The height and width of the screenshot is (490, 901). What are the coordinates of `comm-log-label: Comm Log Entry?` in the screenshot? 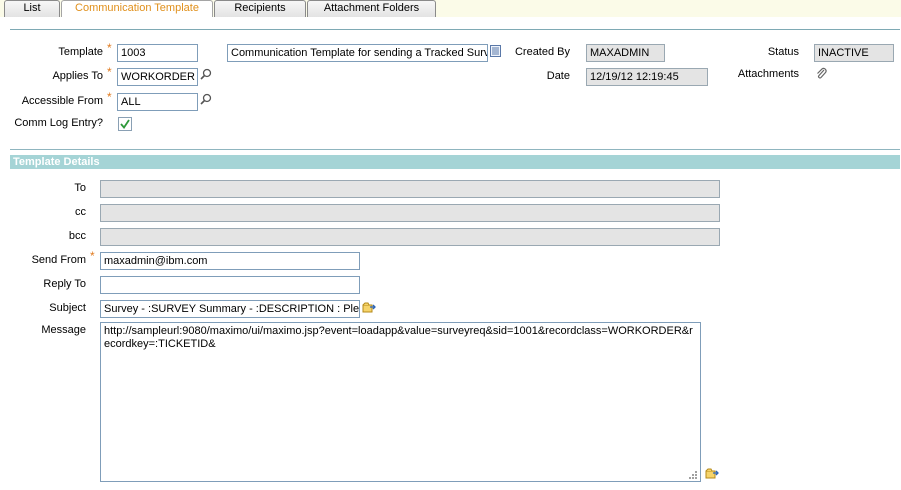 It's located at (58, 123).